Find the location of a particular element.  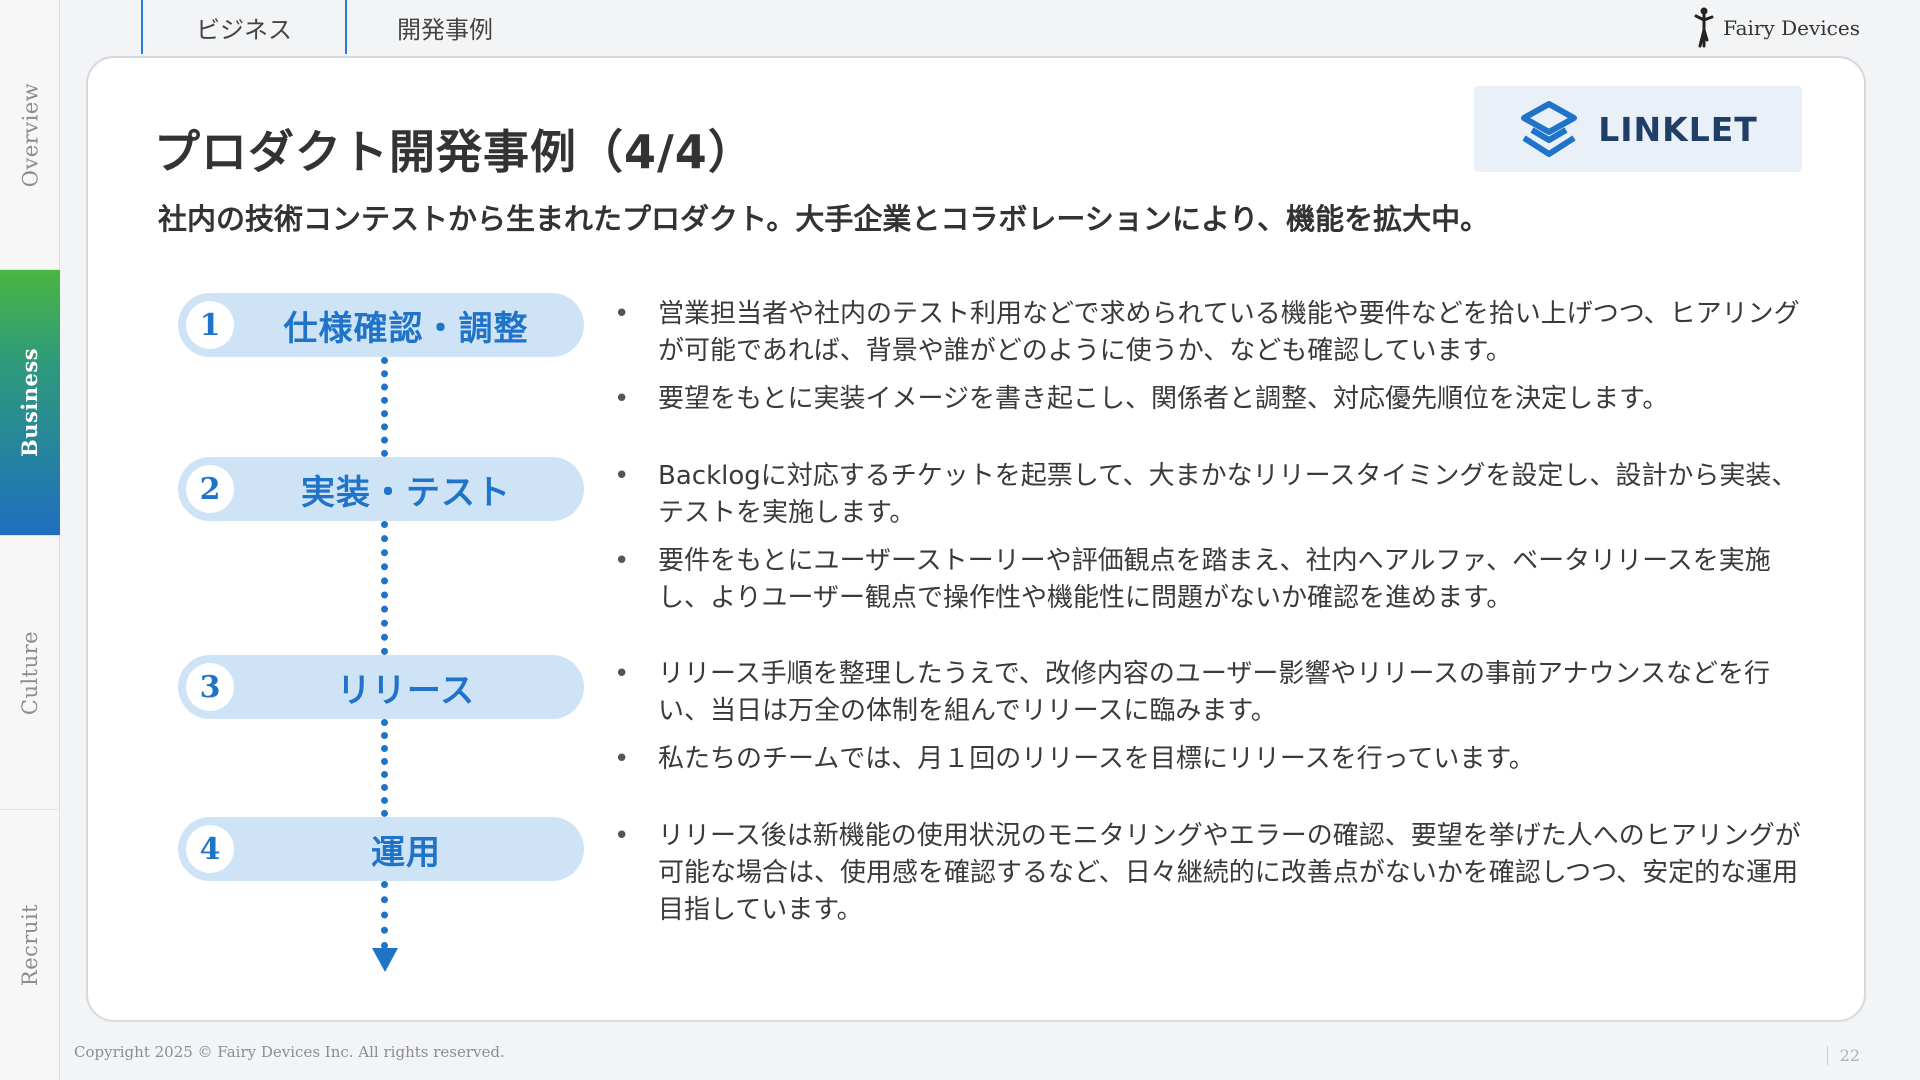

step-pill: 4 運用 is located at coordinates (381, 849).